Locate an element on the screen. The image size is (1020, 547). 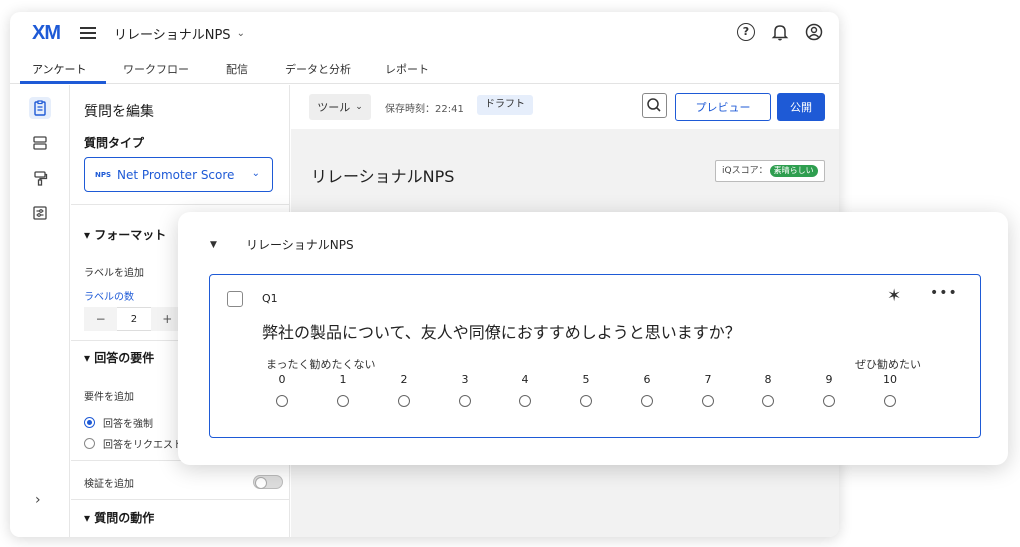
nav-tabs: アンケート ワークフロー 配信 データと分析 レポート is located at coordinates (424, 68).